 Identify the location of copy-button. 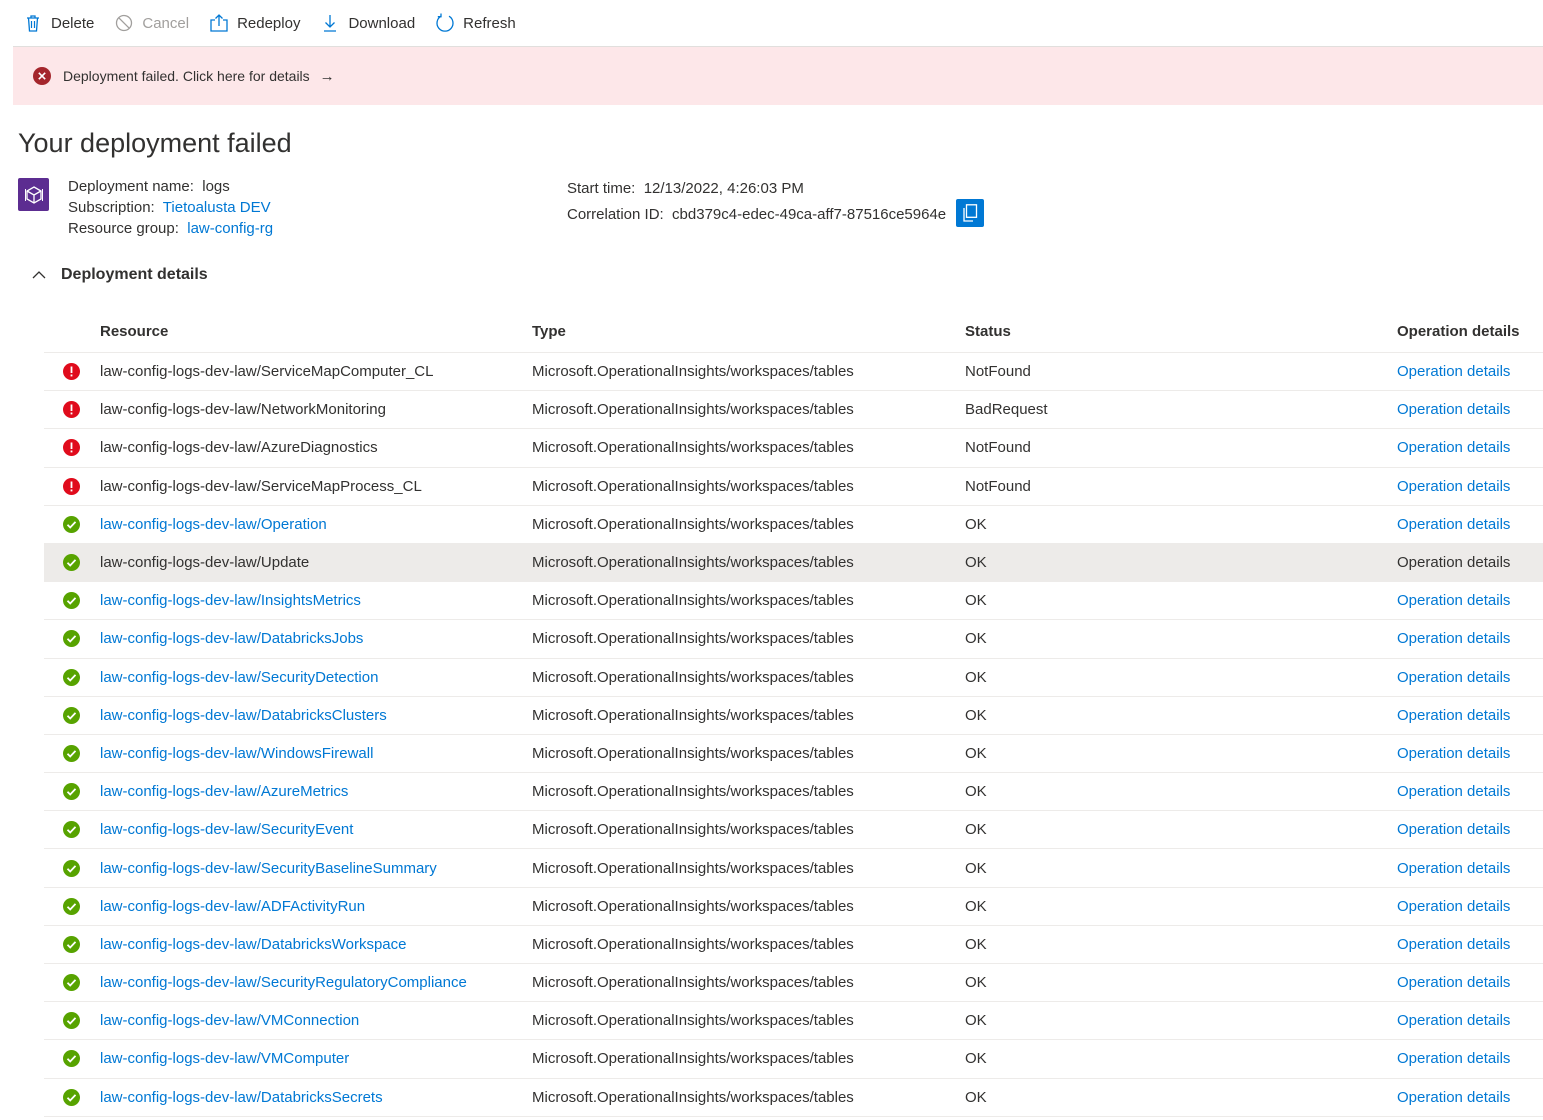
(970, 213).